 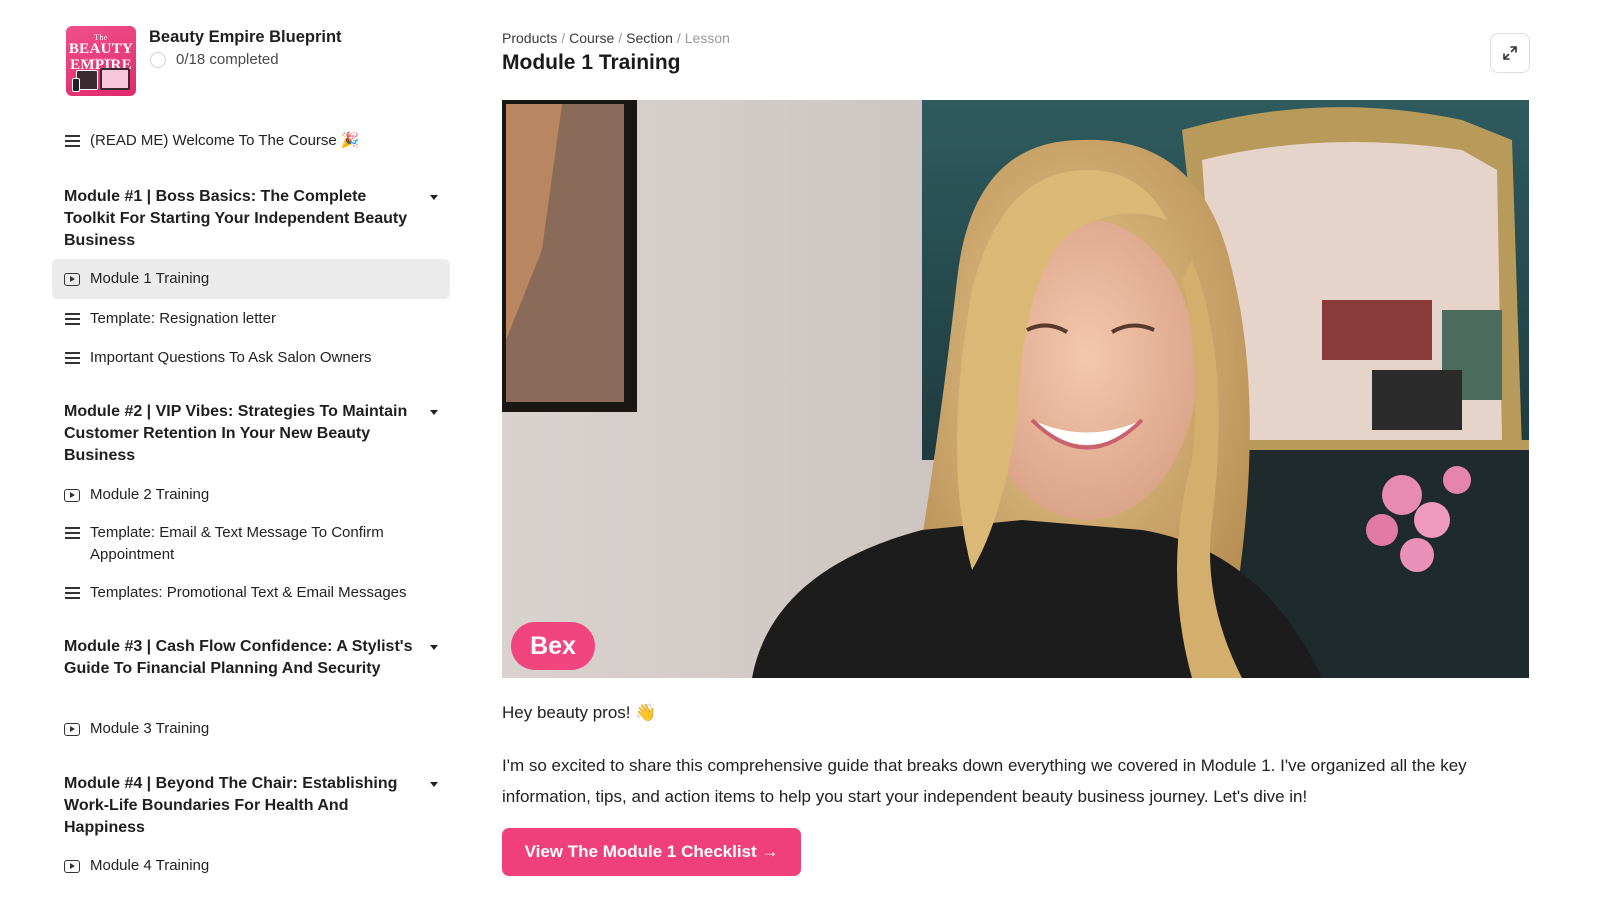 I want to click on course-progress: 0/18 completed, so click(x=245, y=59).